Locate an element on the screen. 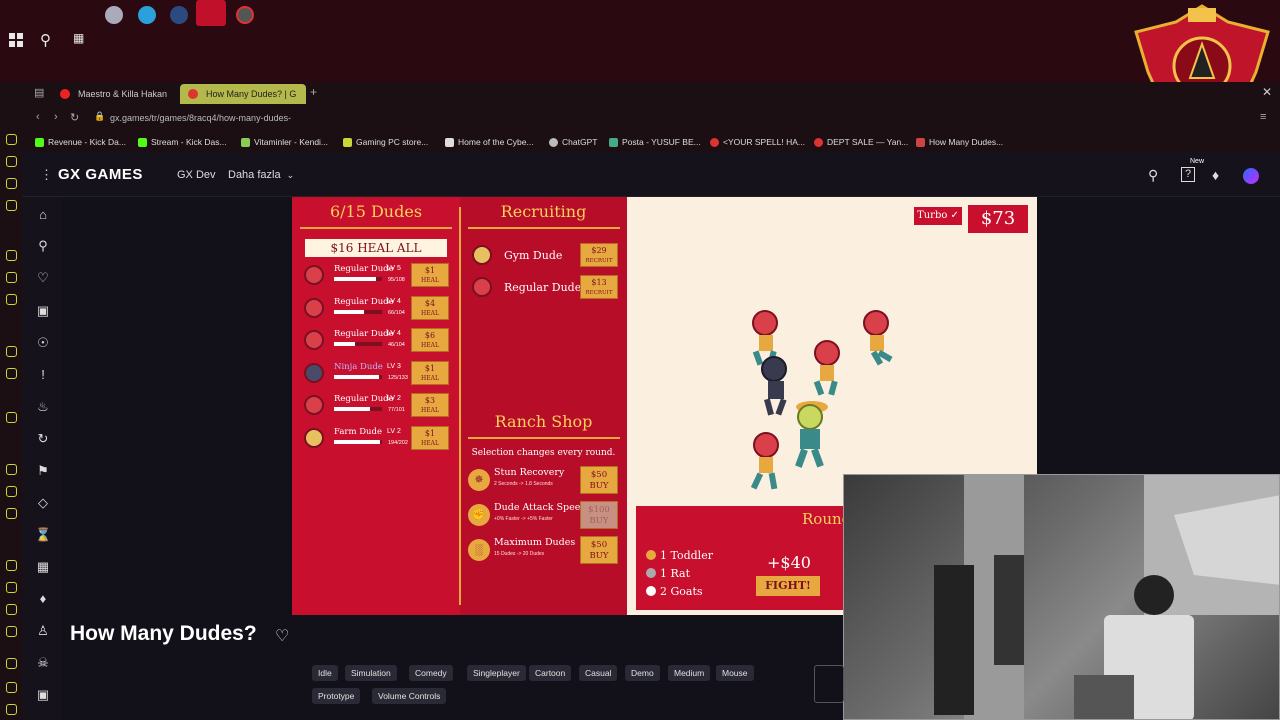 This screenshot has height=720, width=1280. fire-icon: ♨ is located at coordinates (43, 407).